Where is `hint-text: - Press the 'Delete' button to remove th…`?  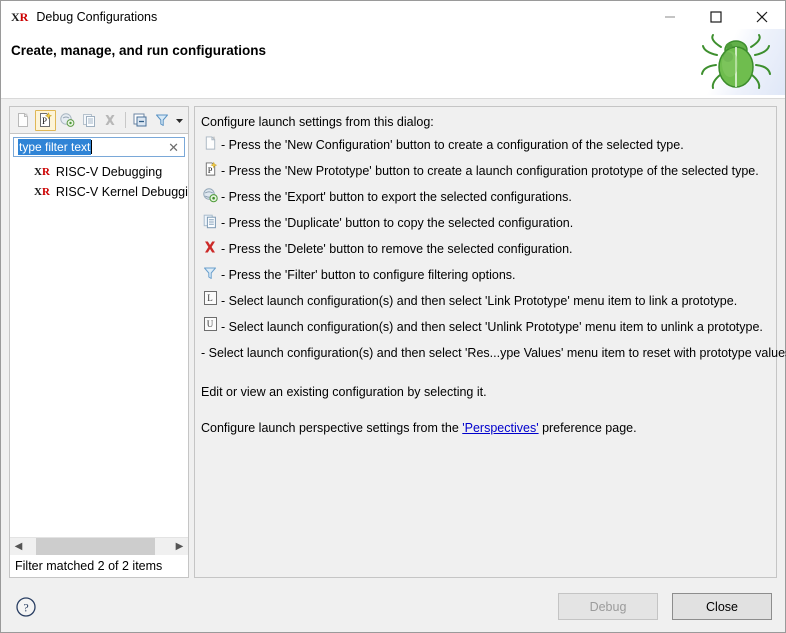 hint-text: - Press the 'Delete' button to remove th… is located at coordinates (397, 249).